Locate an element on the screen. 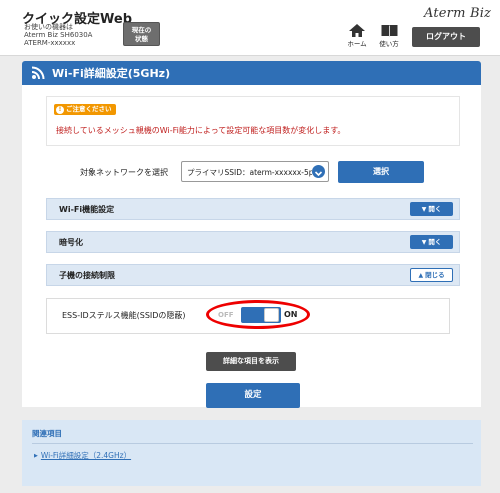 The image size is (500, 493). notice-badge: ! ご注意ください is located at coordinates (85, 109).